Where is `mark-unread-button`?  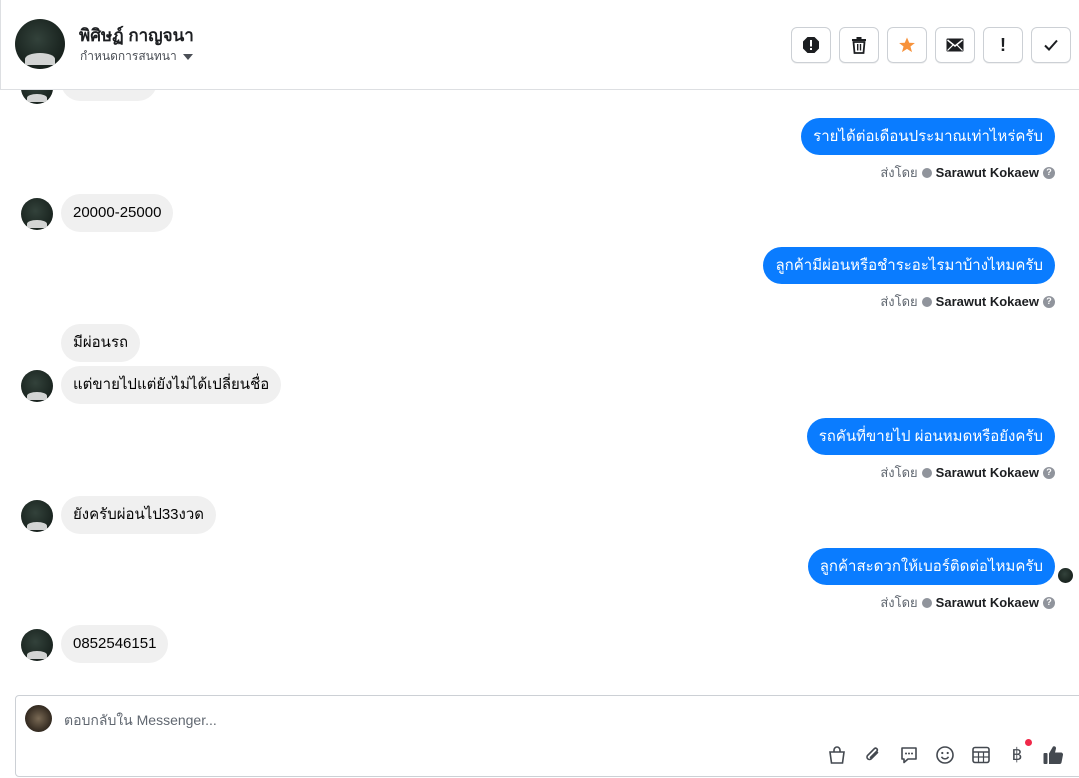
mark-unread-button is located at coordinates (955, 45).